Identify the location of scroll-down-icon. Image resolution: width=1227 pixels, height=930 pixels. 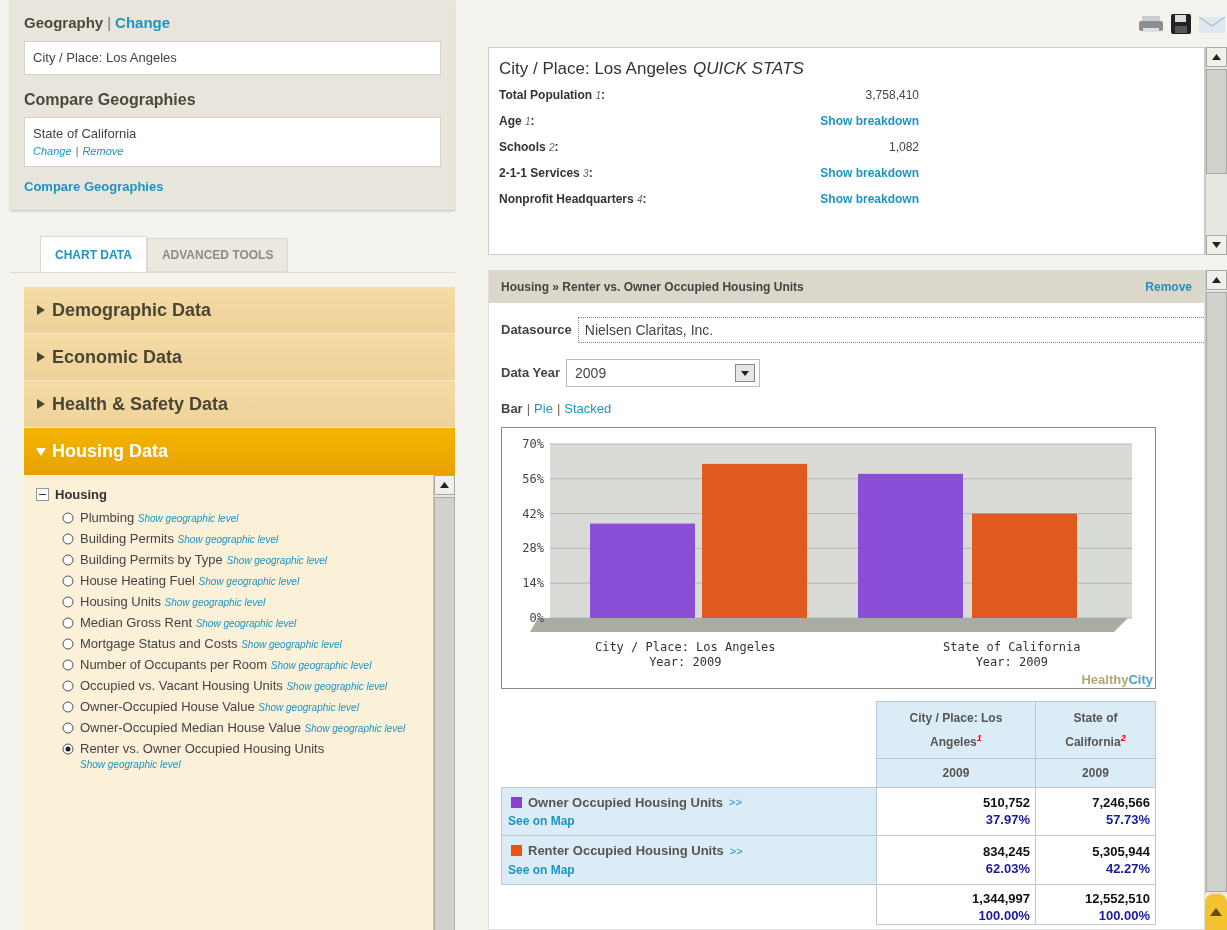
(1216, 245).